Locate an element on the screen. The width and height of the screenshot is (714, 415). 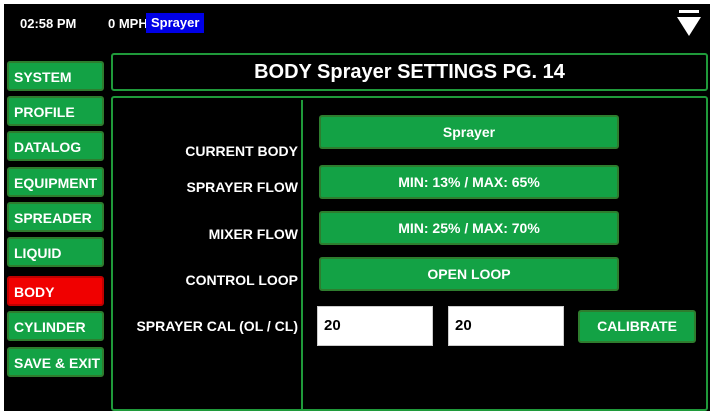
calibrate-button: CALIBRATE is located at coordinates (637, 326).